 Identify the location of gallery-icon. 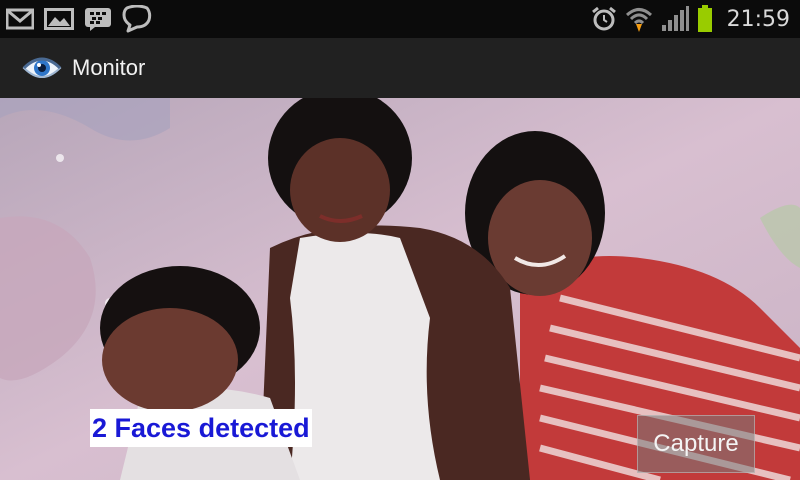
(59, 19).